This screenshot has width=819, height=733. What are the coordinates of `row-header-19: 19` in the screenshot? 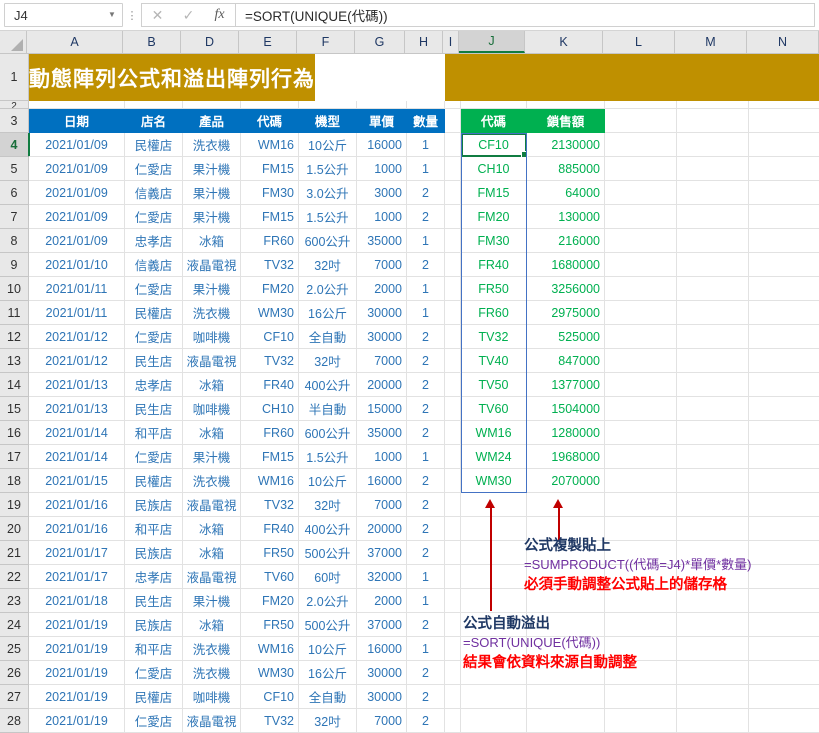 It's located at (14, 505).